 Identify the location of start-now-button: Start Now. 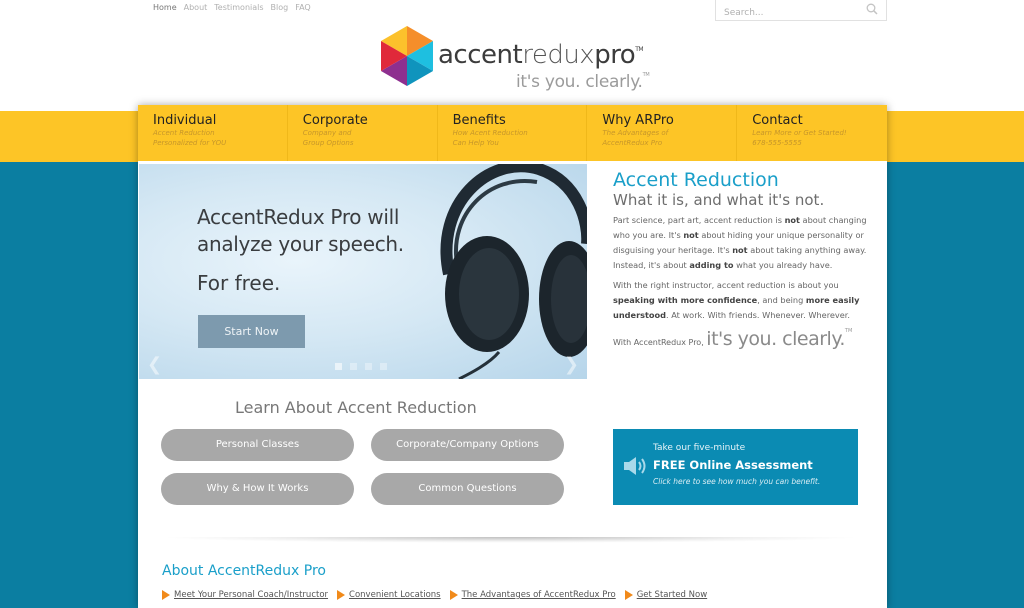
(251, 331).